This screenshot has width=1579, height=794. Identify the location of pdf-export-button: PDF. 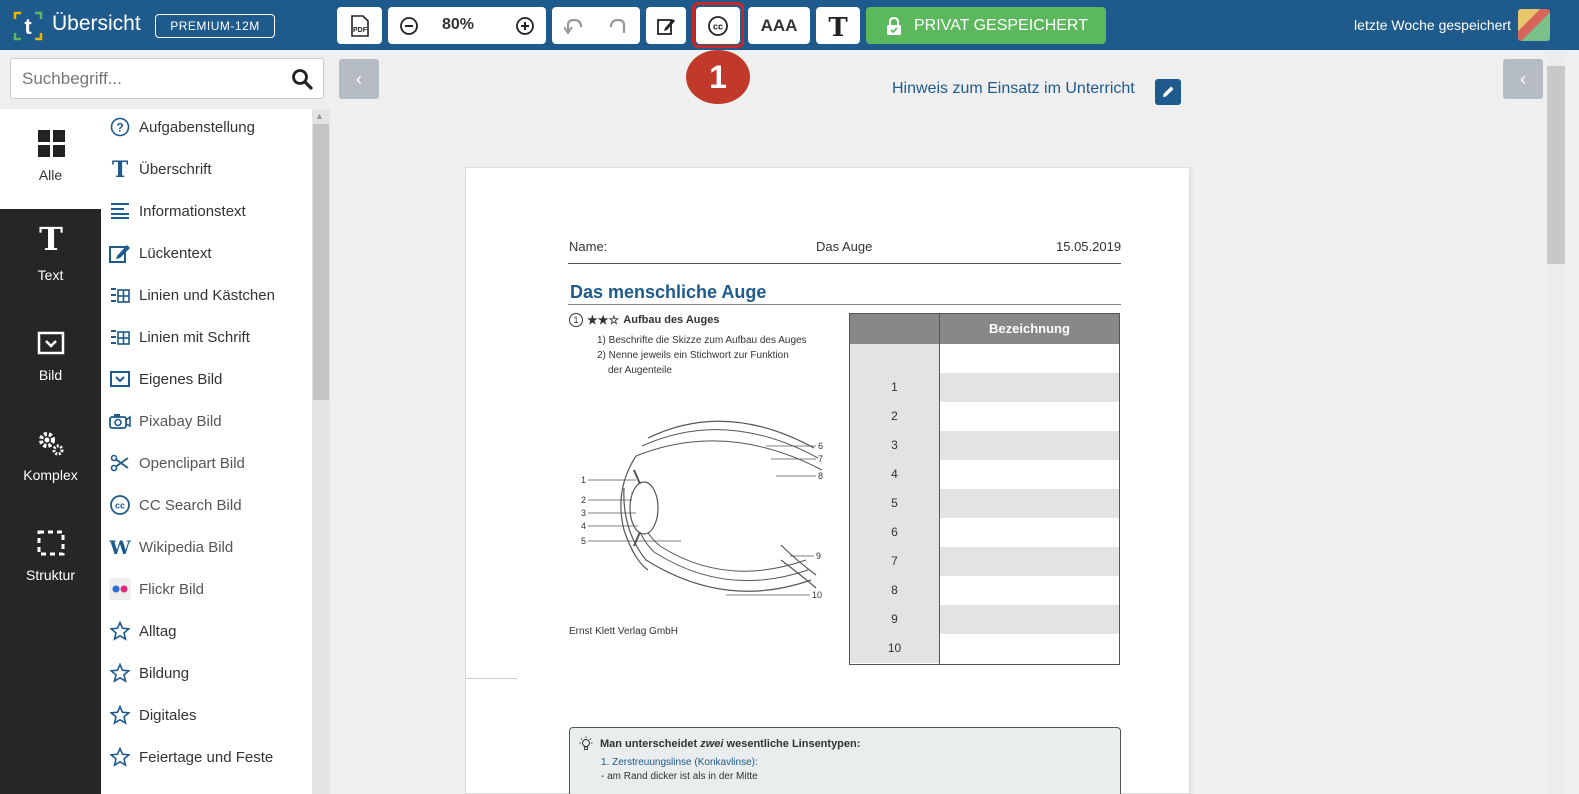
(359, 25).